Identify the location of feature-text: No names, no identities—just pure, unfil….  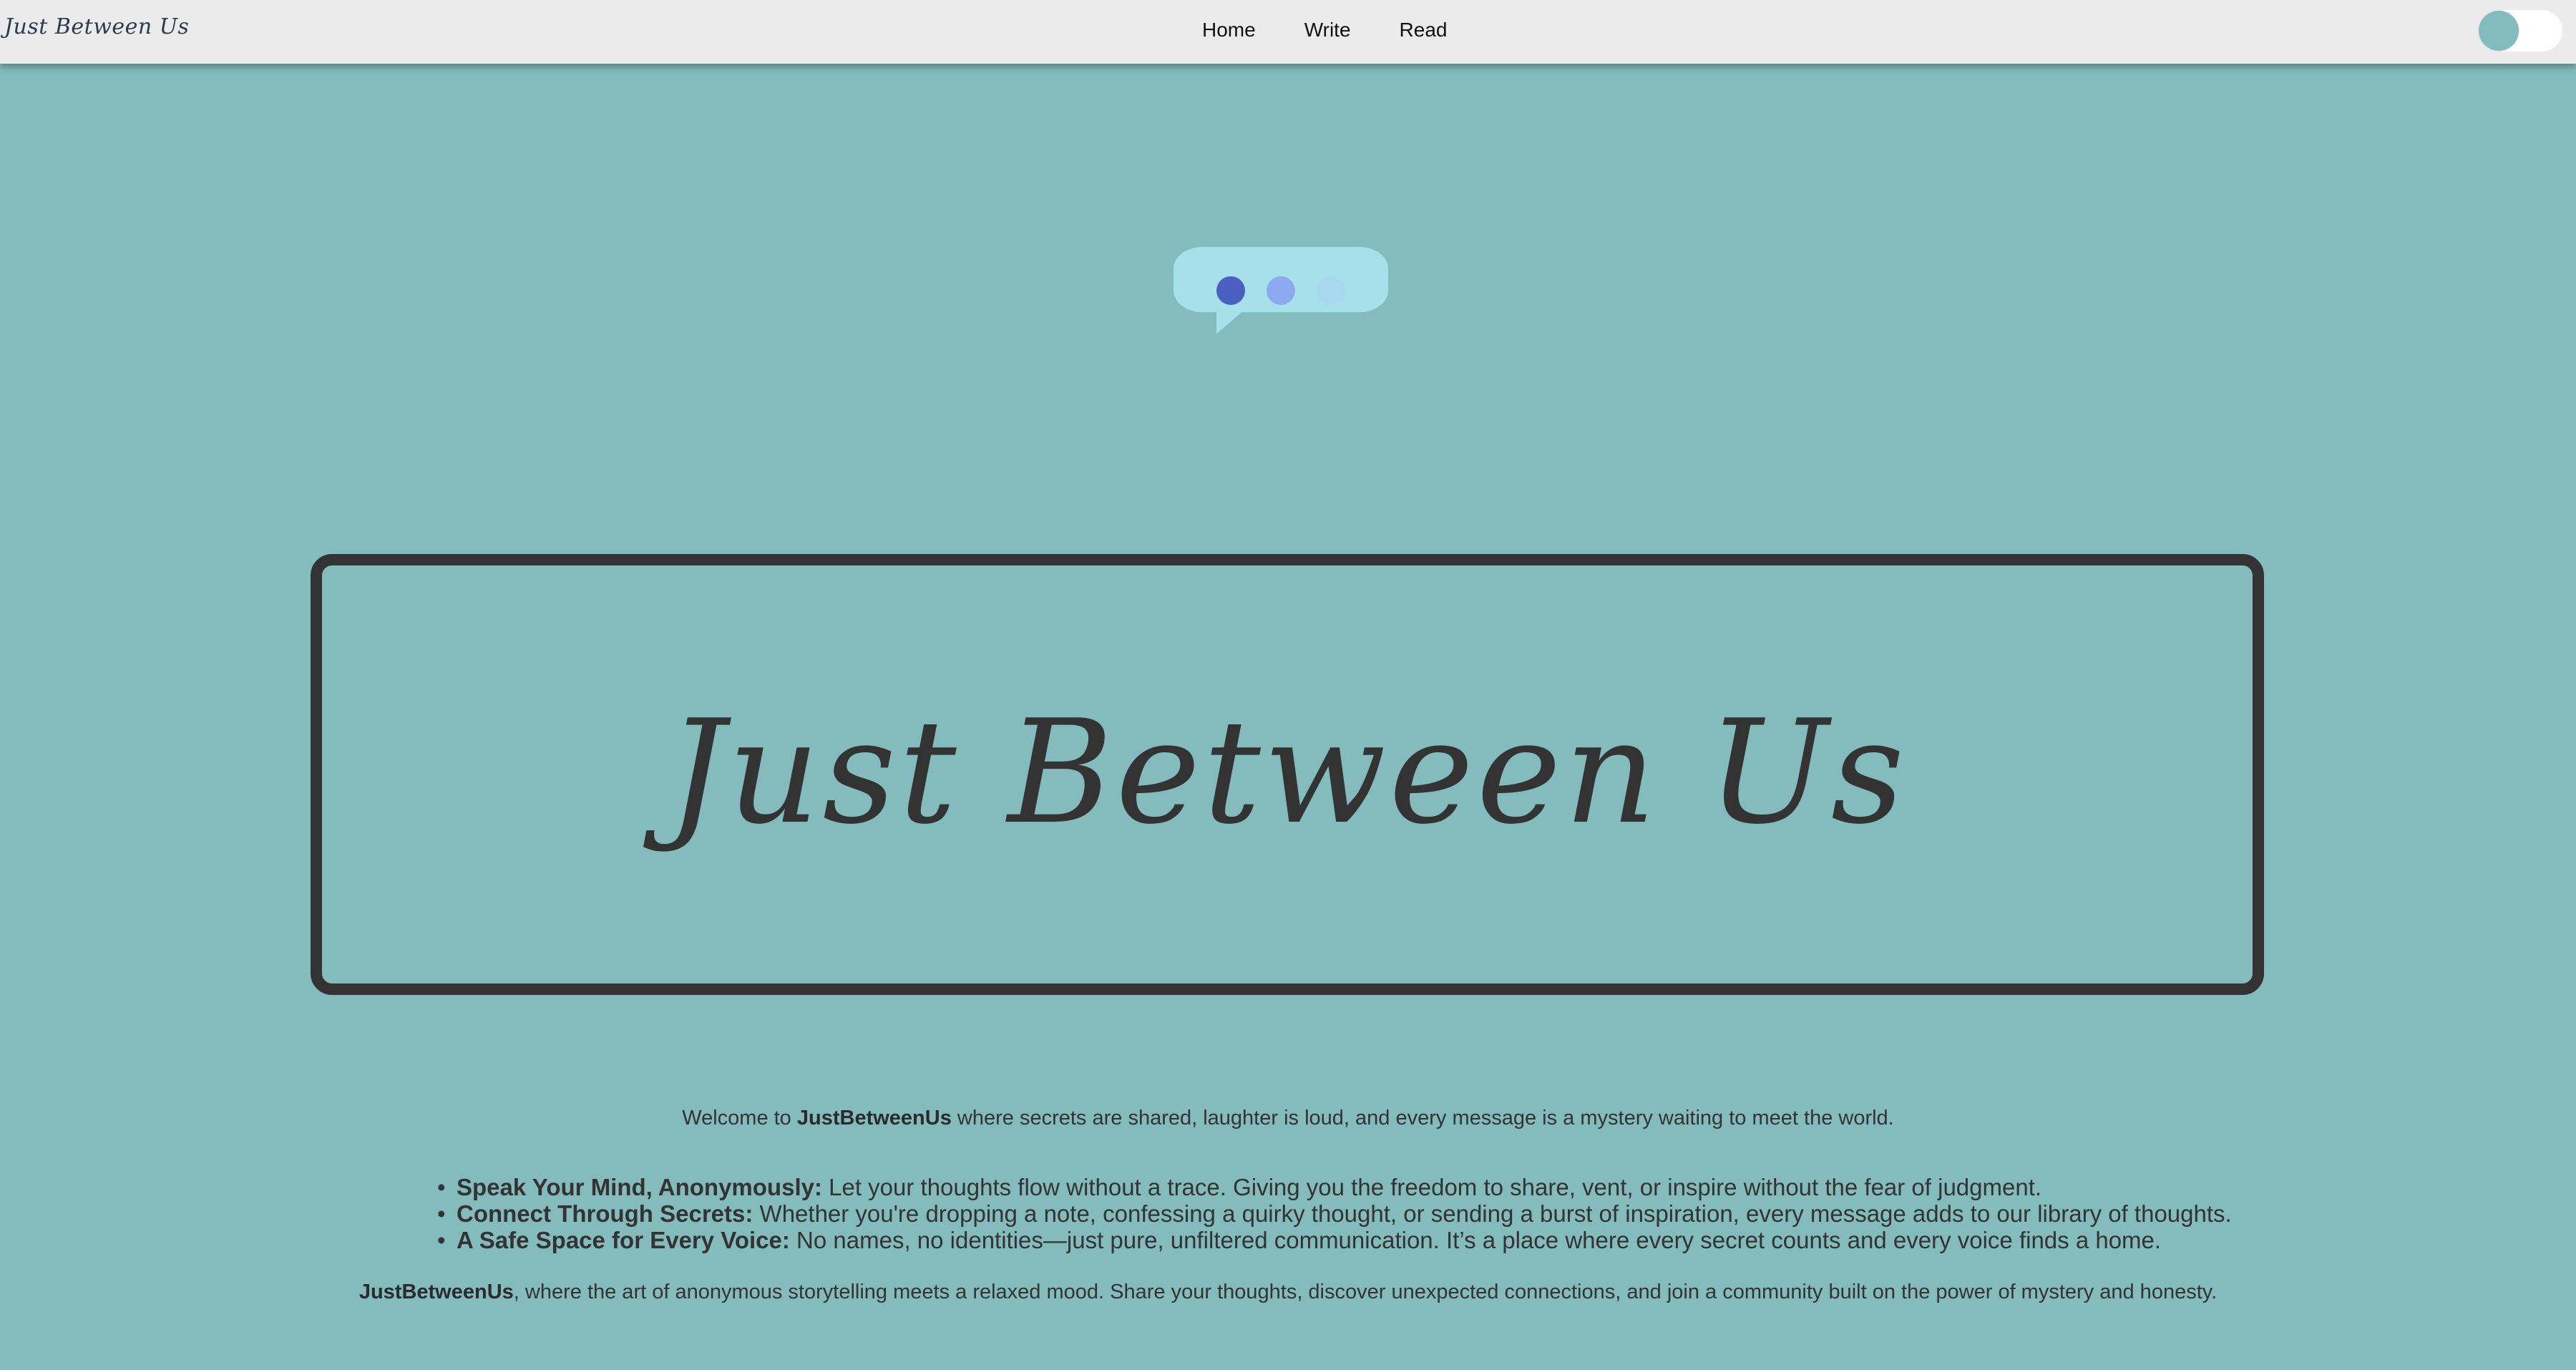
(1475, 1240).